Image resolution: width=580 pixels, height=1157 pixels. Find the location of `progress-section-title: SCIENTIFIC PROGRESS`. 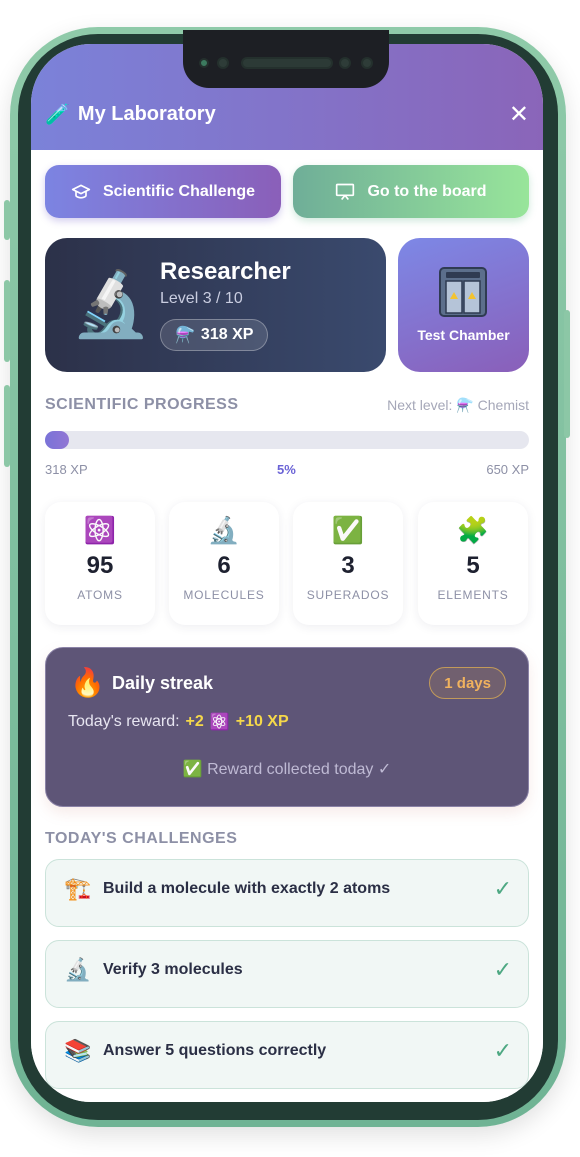

progress-section-title: SCIENTIFIC PROGRESS is located at coordinates (142, 404).